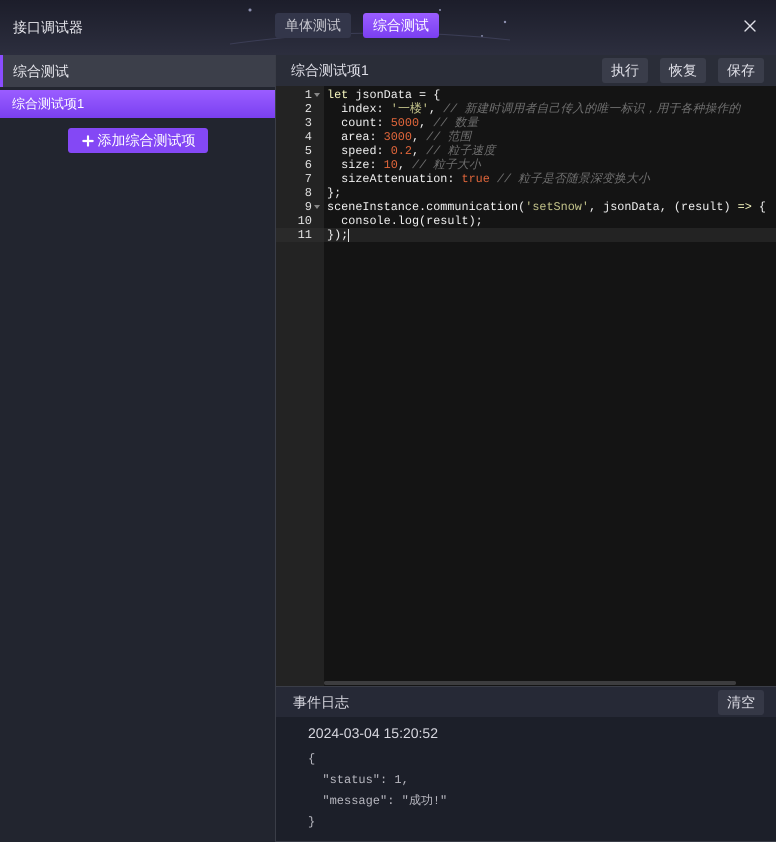 This screenshot has height=842, width=776. I want to click on code-line: sizeAttenuation: true // 粒子是否随景深变换大小, so click(495, 179).